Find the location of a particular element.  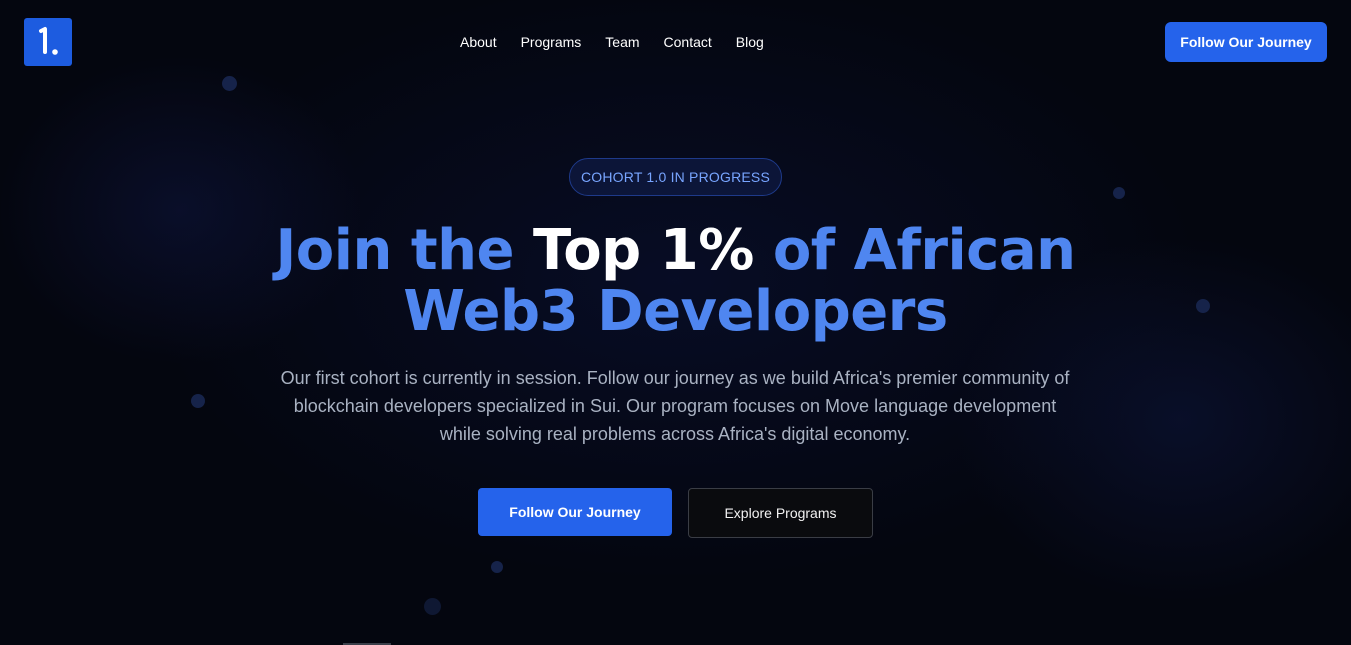

header-follow-button: Follow Our Journey is located at coordinates (1246, 42).